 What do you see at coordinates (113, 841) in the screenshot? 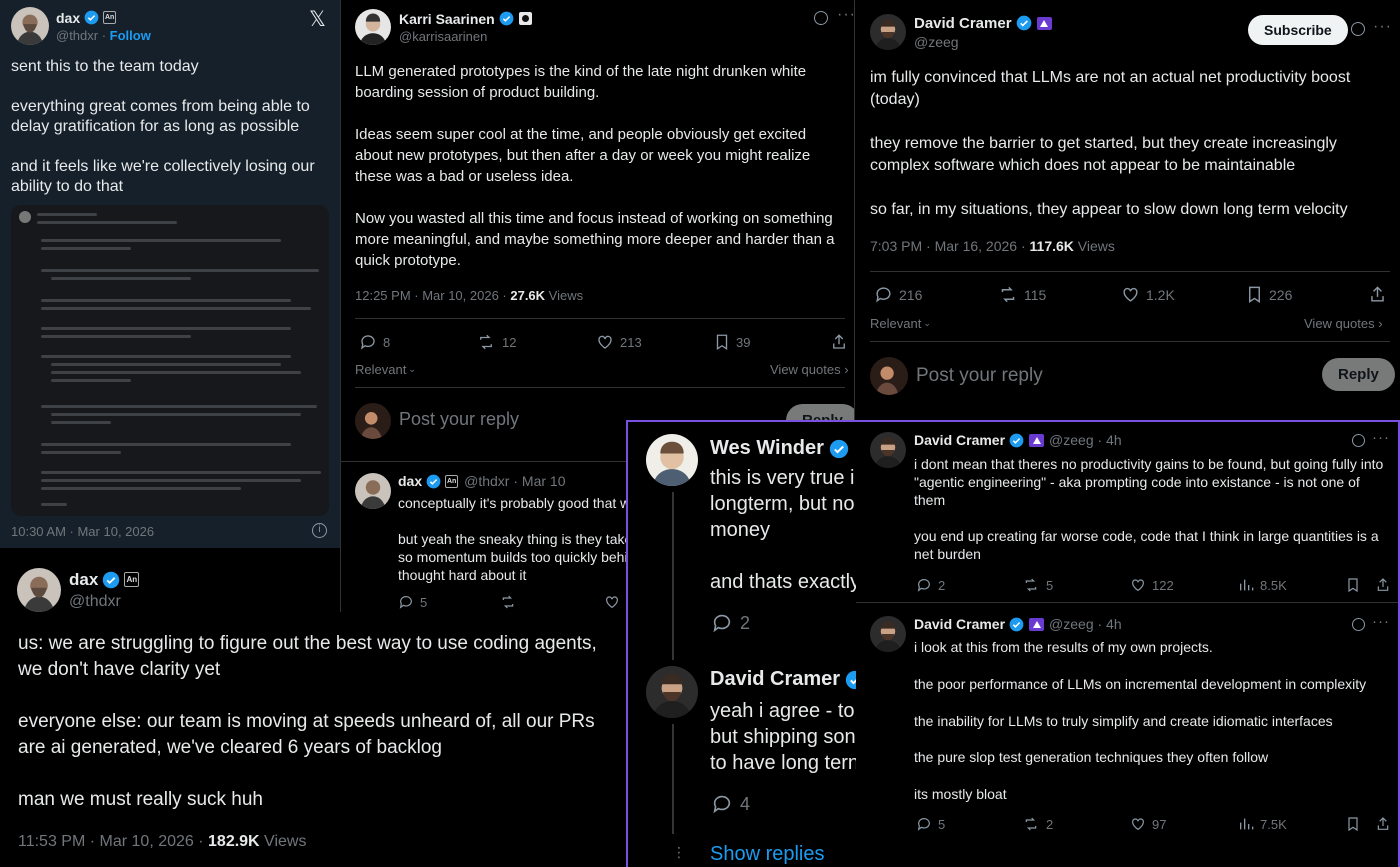
I see `tweet-time: 11:53 PM · Mar 10, 2026 ·` at bounding box center [113, 841].